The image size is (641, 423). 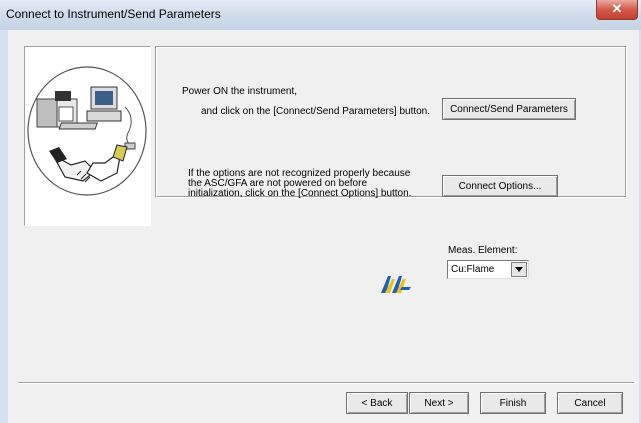 I want to click on close-button: ✕, so click(x=617, y=10).